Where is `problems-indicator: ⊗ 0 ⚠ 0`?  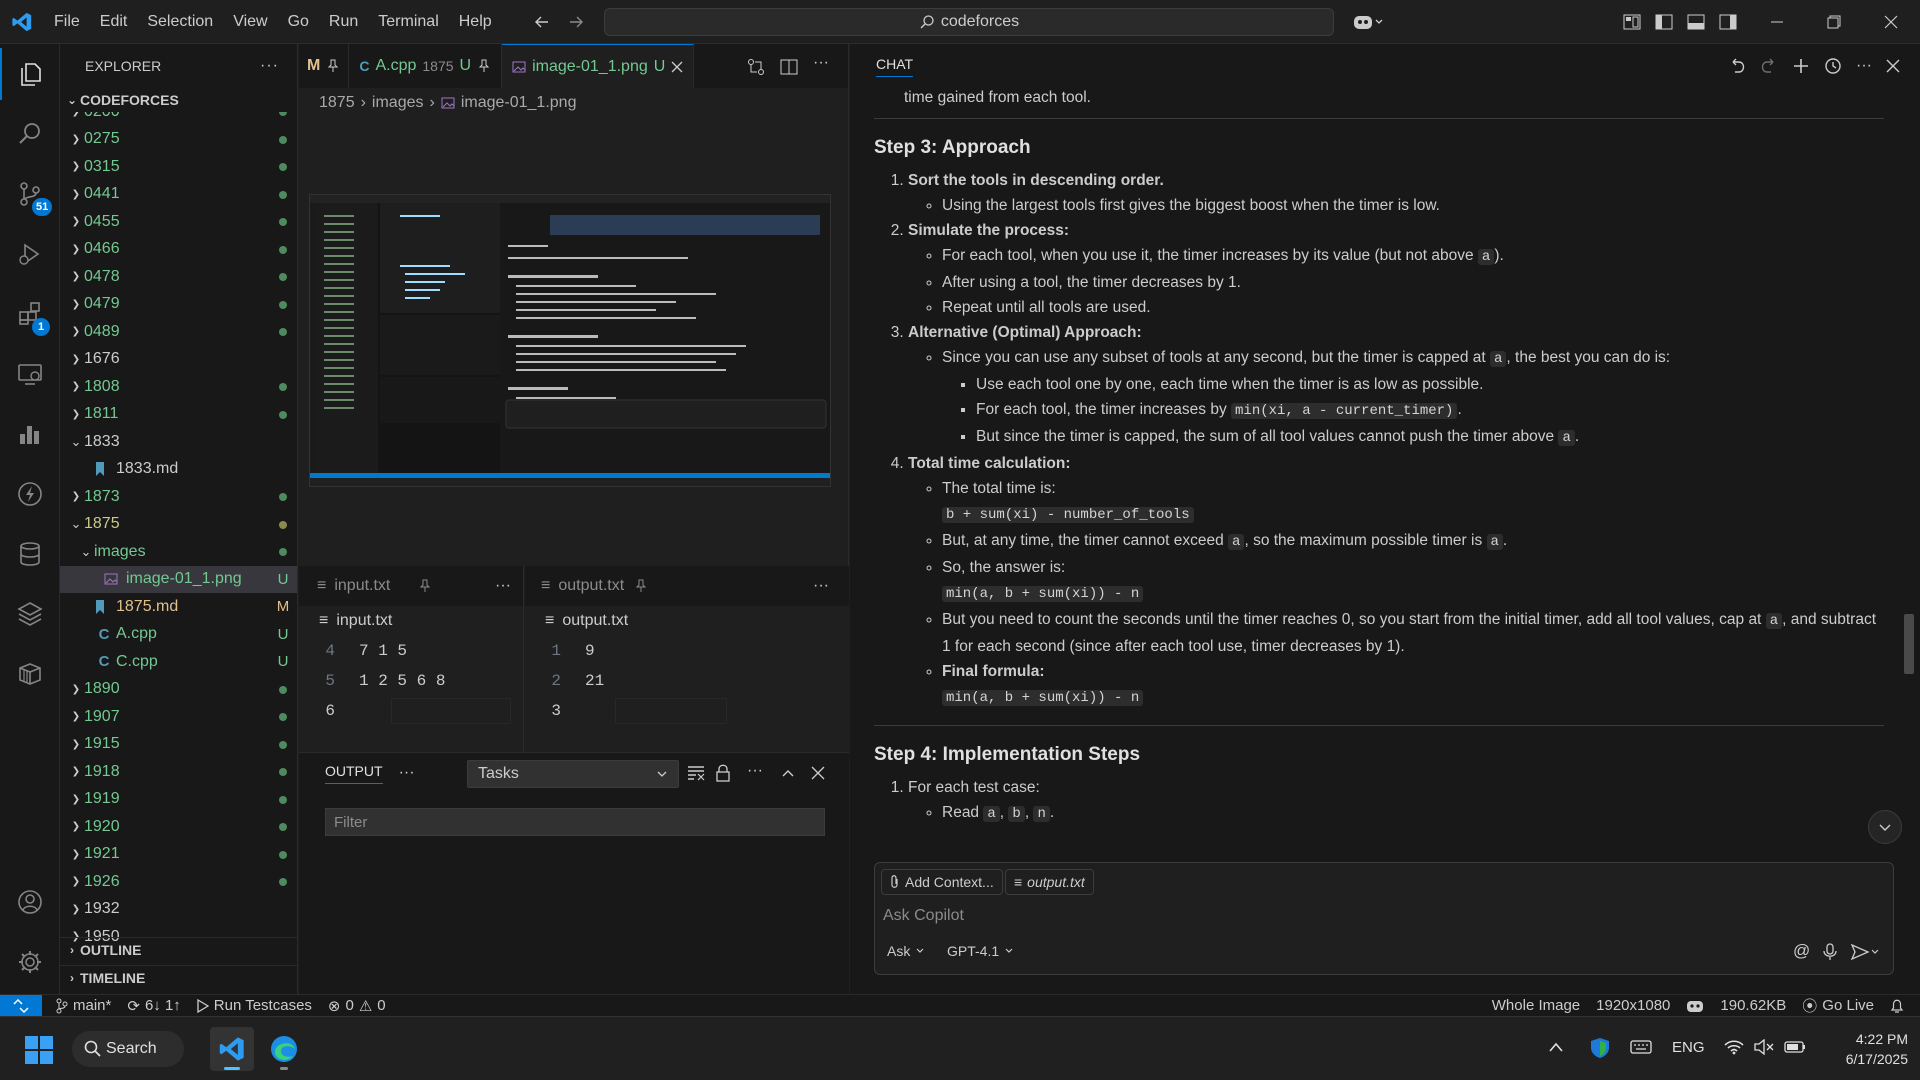
problems-indicator: ⊗ 0 ⚠ 0 is located at coordinates (357, 1006).